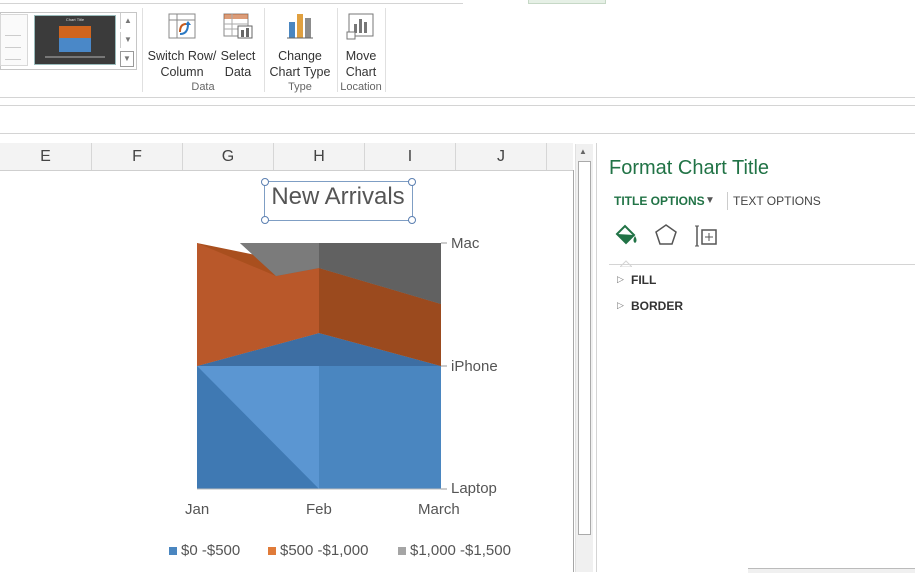 This screenshot has width=915, height=573. I want to click on column-headers: E F G H I J, so click(286, 157).